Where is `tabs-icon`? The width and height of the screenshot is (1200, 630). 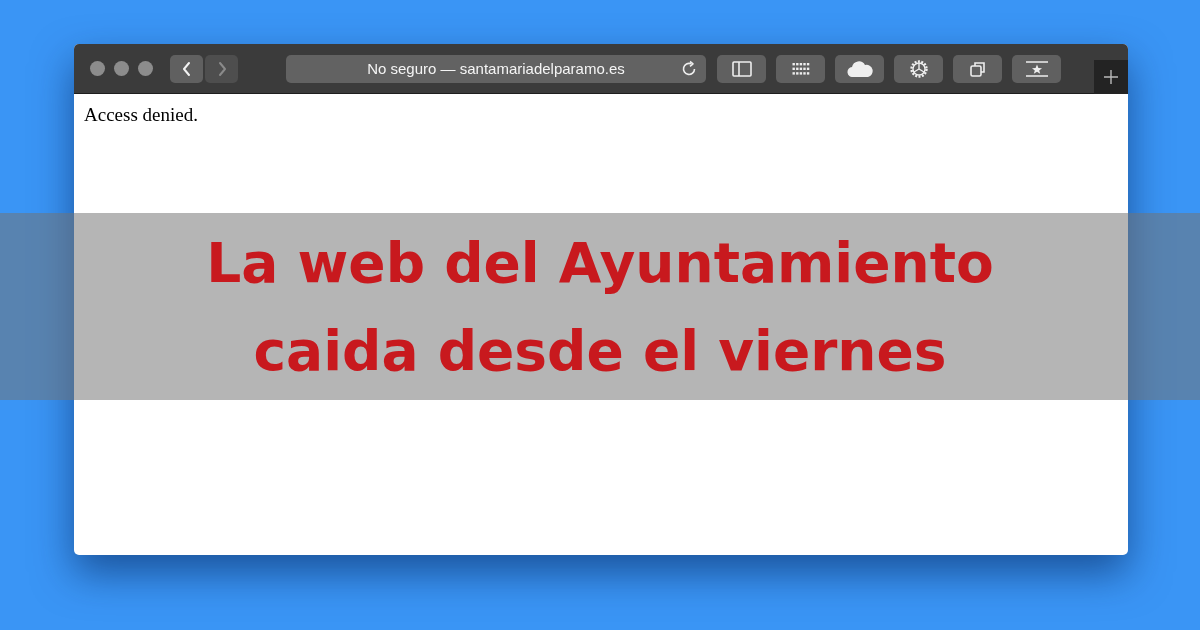 tabs-icon is located at coordinates (977, 68).